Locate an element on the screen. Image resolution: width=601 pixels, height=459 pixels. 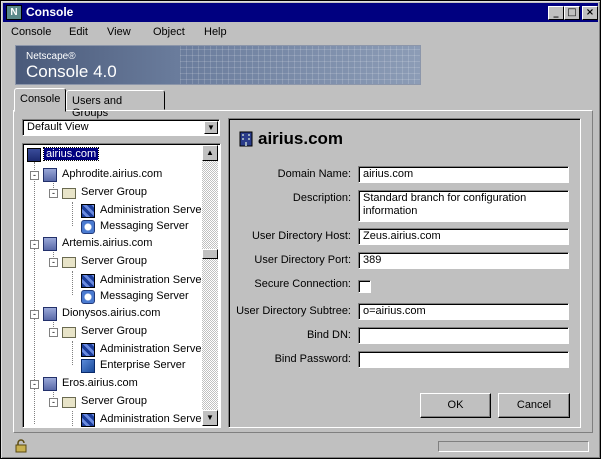
window-title: Console is located at coordinates (50, 12).